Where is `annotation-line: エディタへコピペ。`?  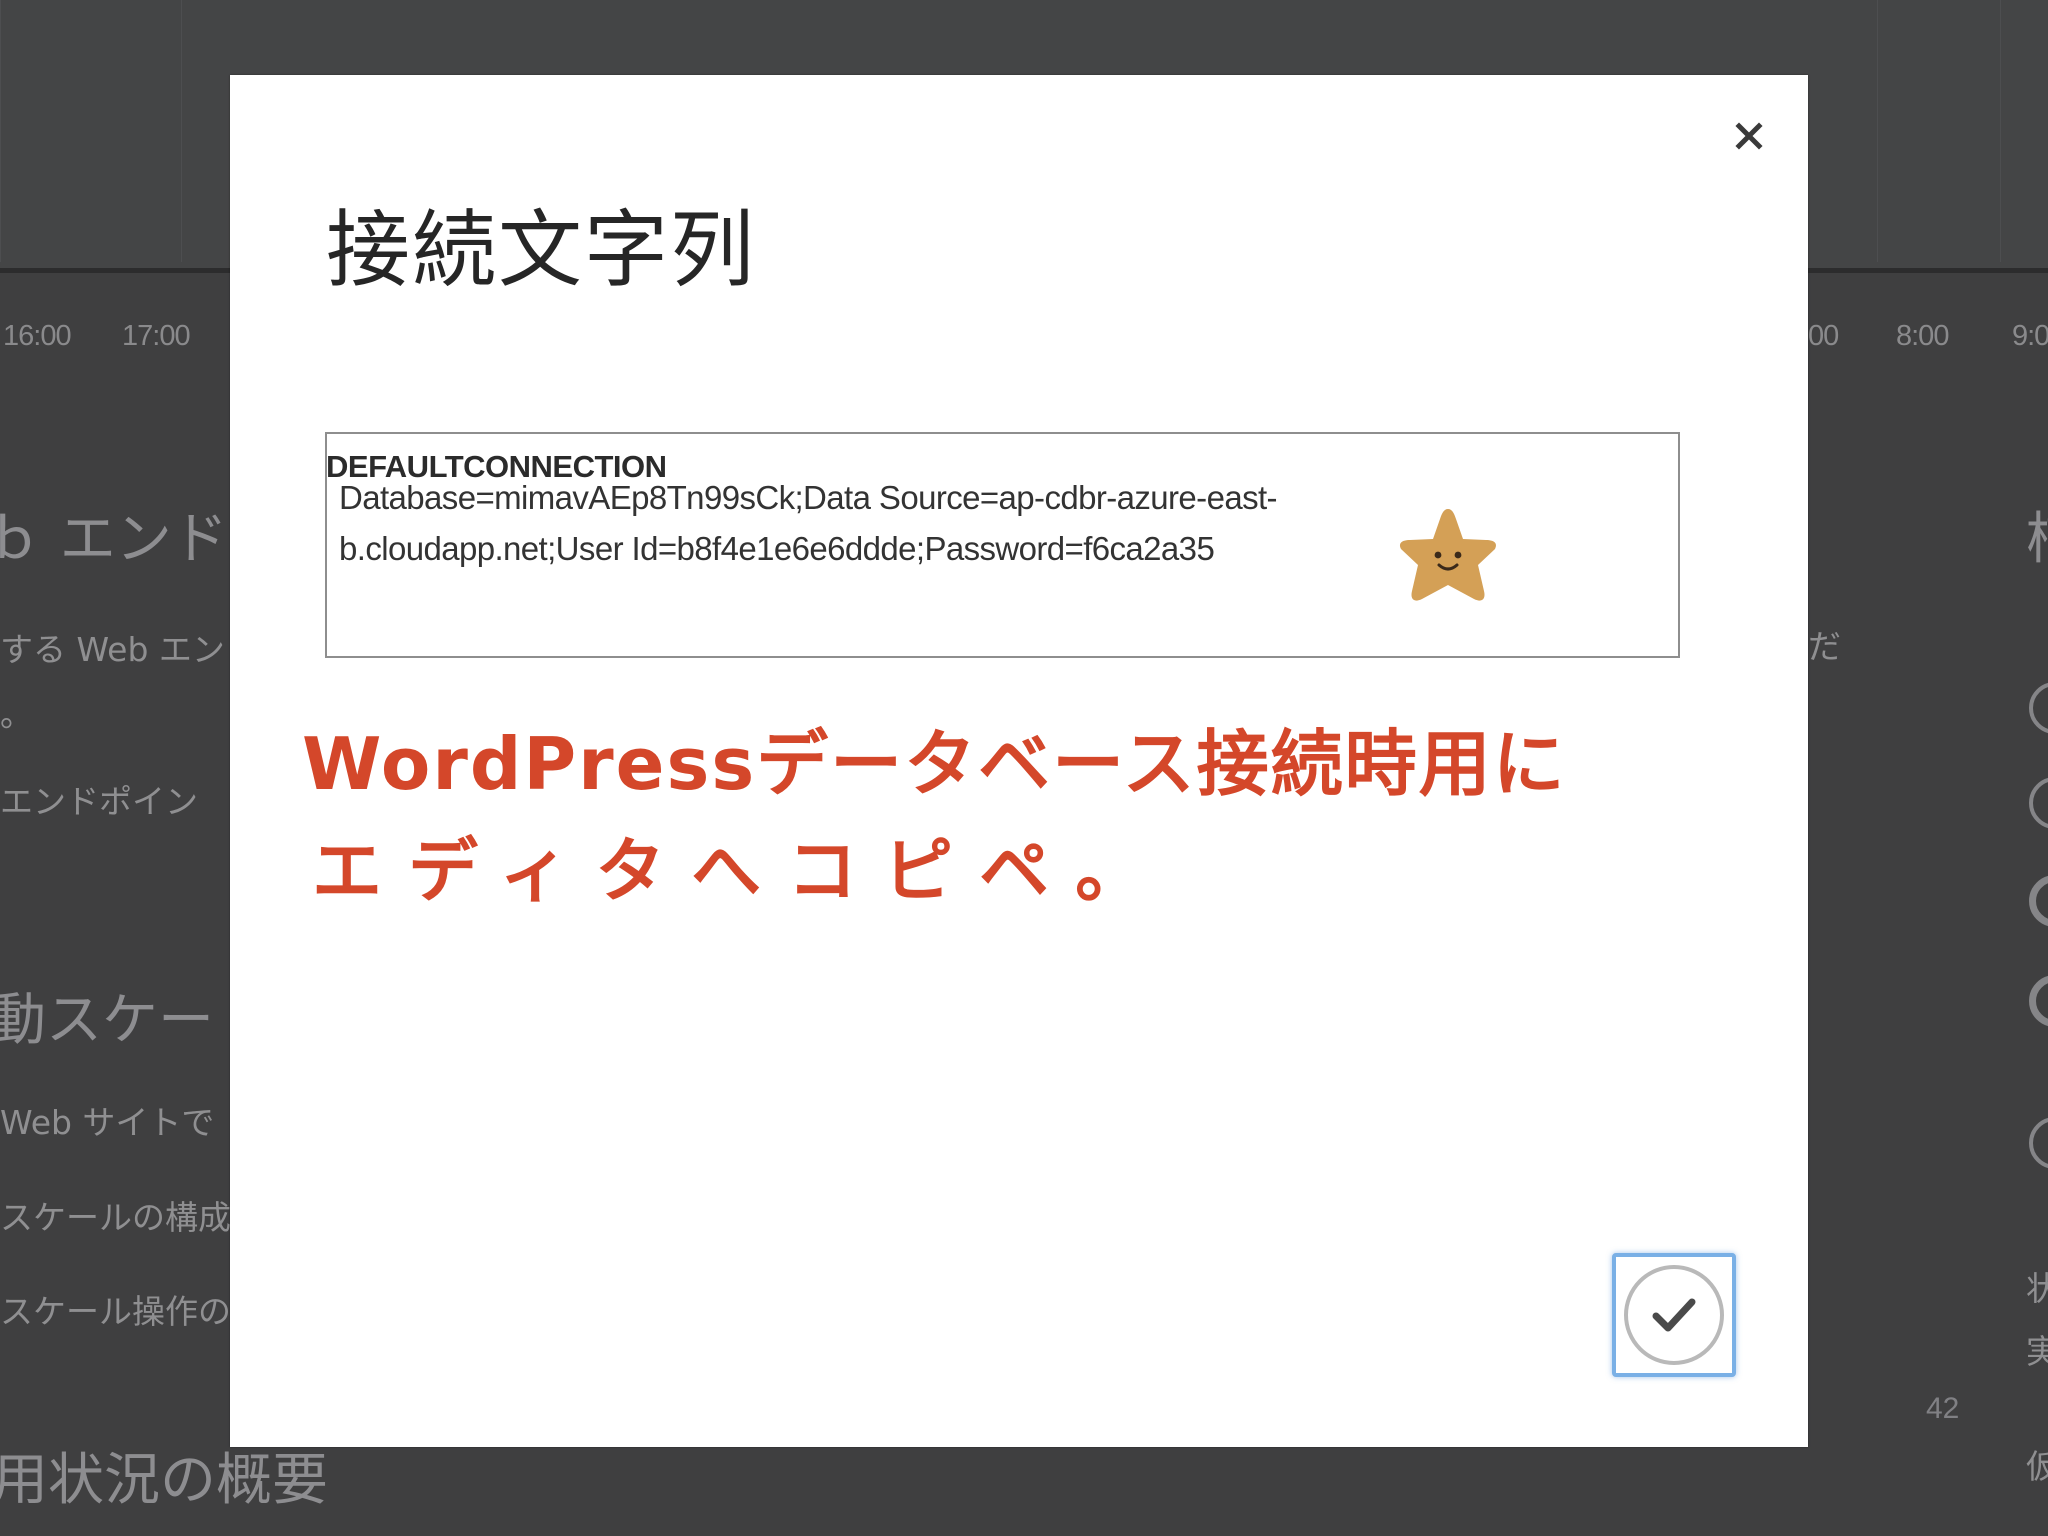 annotation-line: エディタへコピペ。 is located at coordinates (742, 871).